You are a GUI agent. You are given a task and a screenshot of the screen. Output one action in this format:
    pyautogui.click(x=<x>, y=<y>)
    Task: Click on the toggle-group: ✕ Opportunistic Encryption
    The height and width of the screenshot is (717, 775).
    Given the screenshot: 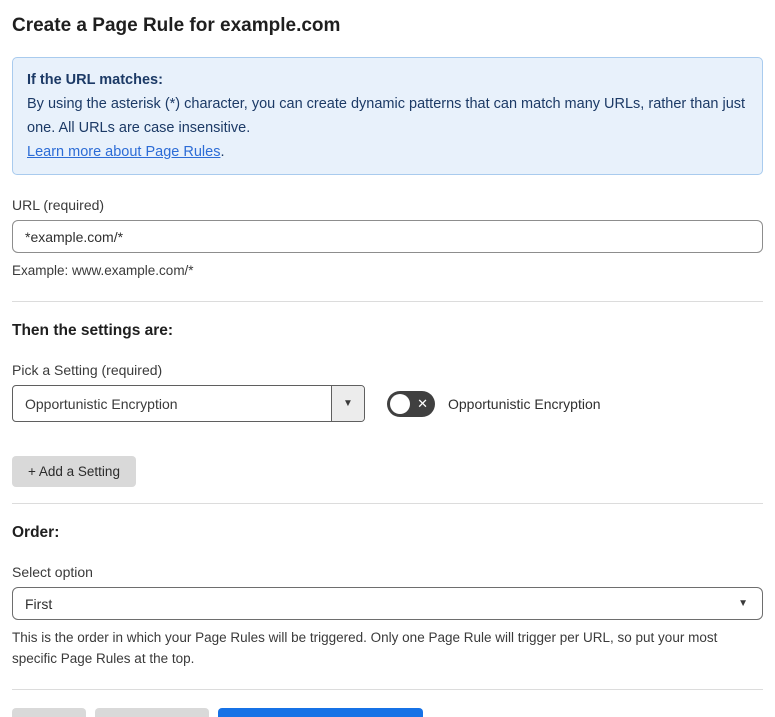 What is the action you would take?
    pyautogui.click(x=494, y=403)
    